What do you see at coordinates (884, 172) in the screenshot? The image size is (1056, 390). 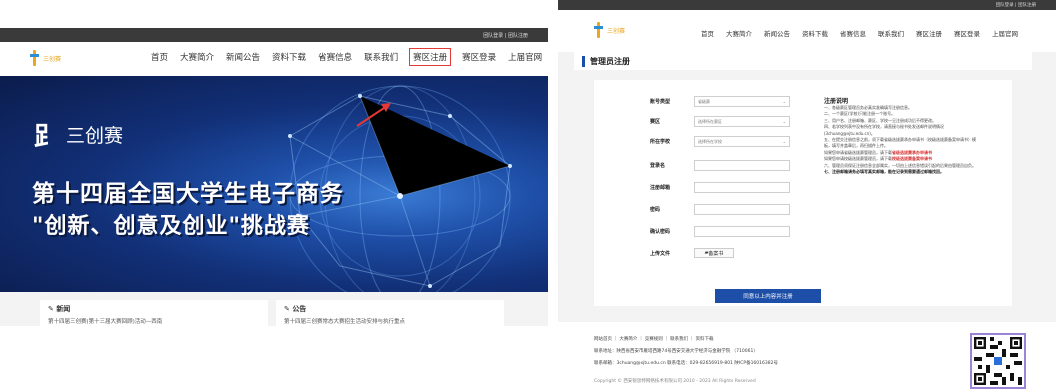 I see `note-line: 七、注册邮箱请务必填写真实邮箱，能在记录到需要通过邮箱找回。` at bounding box center [884, 172].